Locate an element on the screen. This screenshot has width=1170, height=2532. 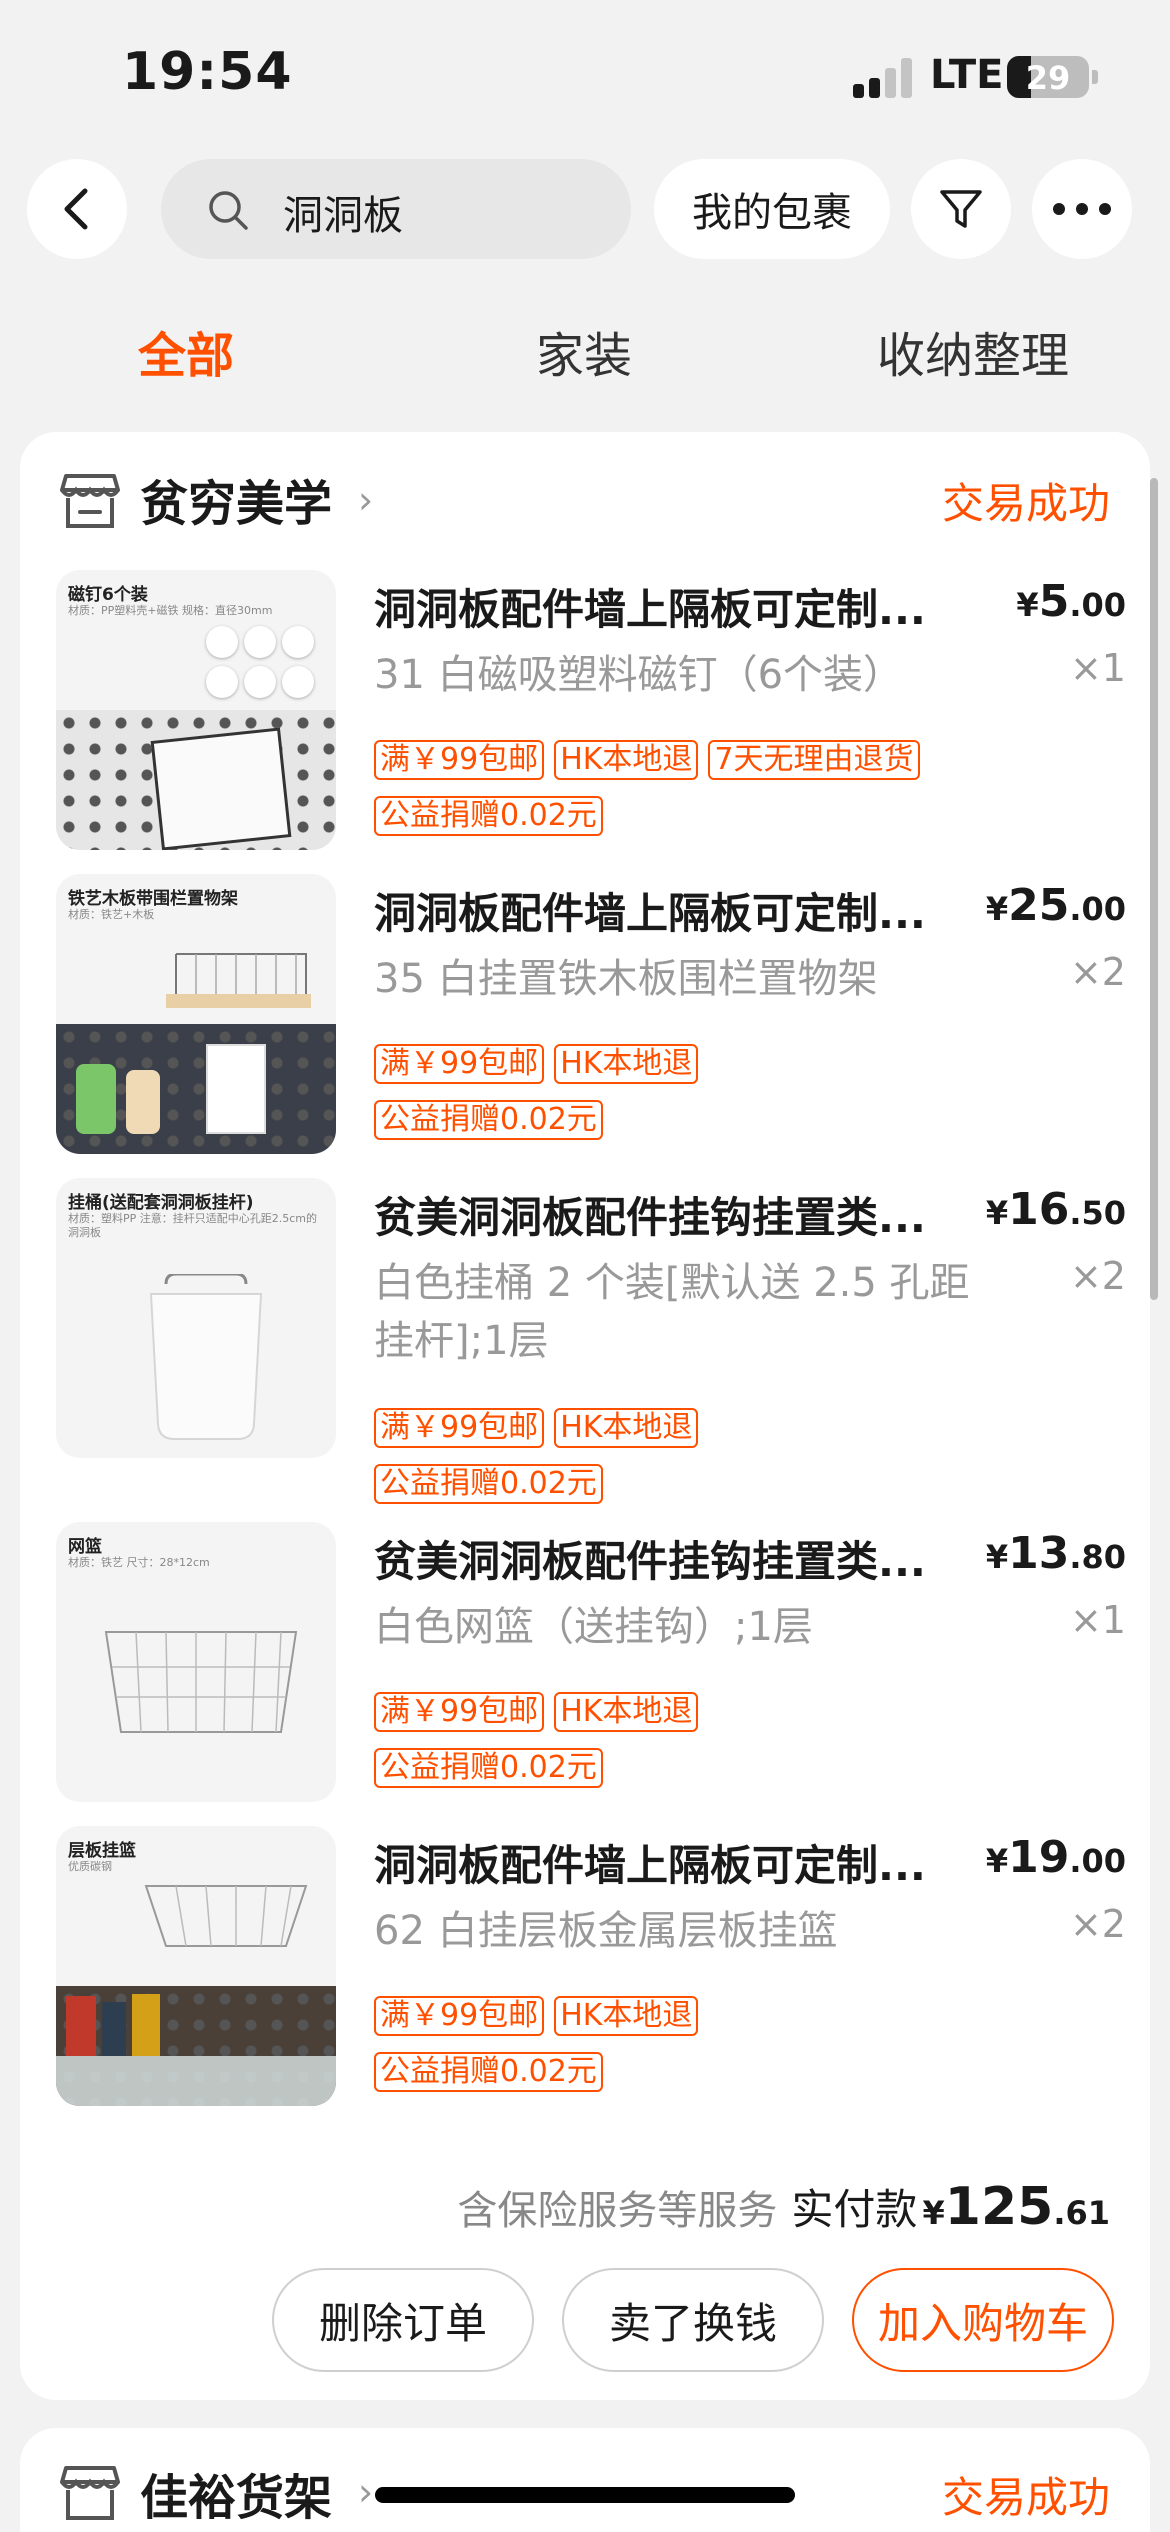
more-icon is located at coordinates (1082, 209).